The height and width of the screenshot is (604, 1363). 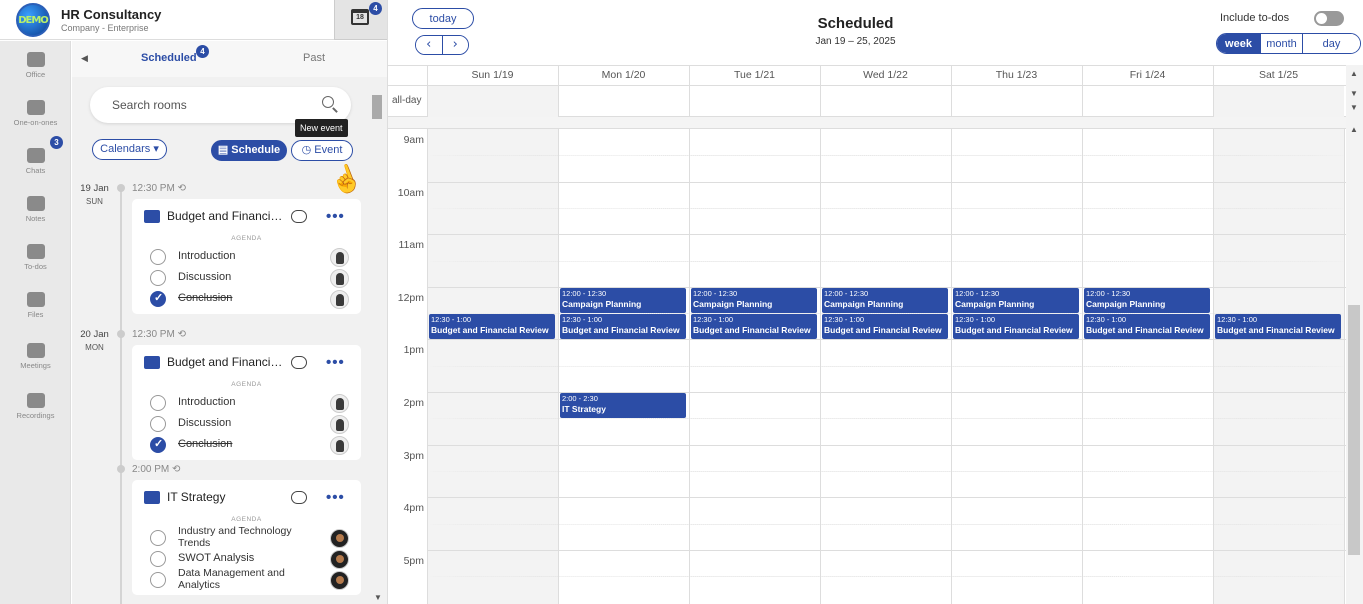 What do you see at coordinates (35, 155) in the screenshot?
I see `rail-item-chats: Chats 3` at bounding box center [35, 155].